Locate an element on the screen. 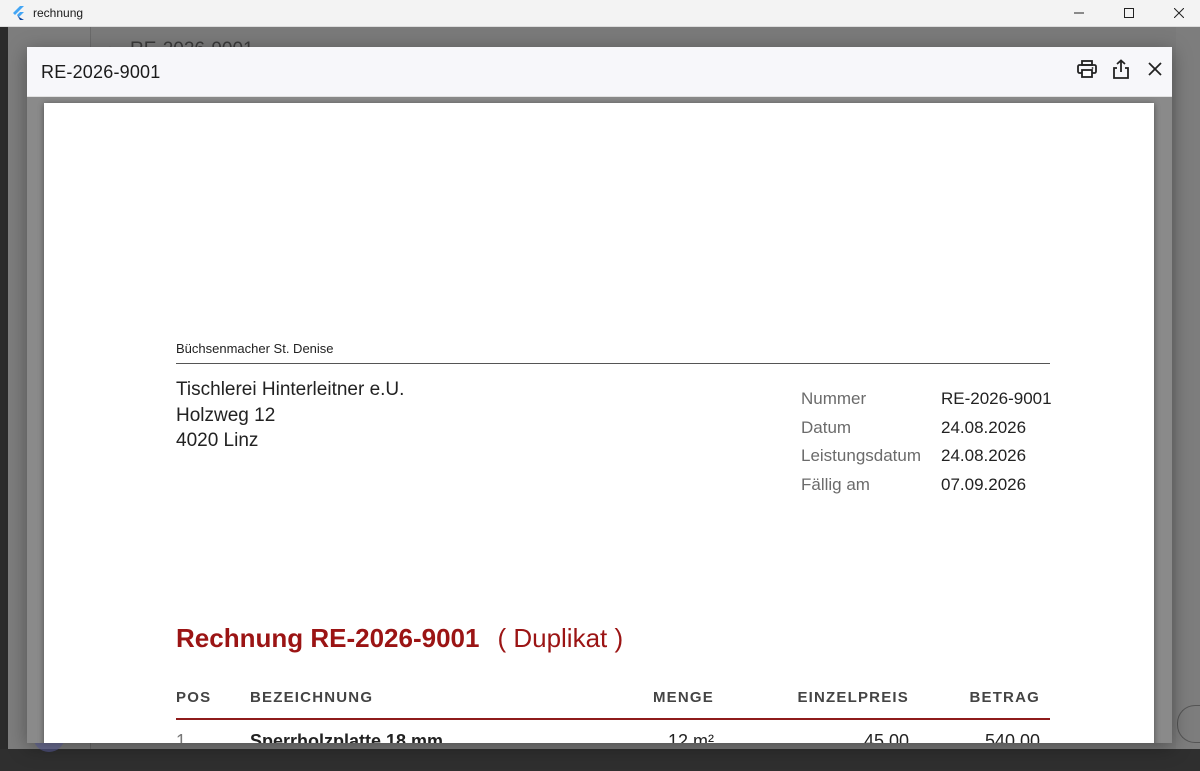 This screenshot has height=771, width=1200. dialog-close-button is located at coordinates (1155, 72).